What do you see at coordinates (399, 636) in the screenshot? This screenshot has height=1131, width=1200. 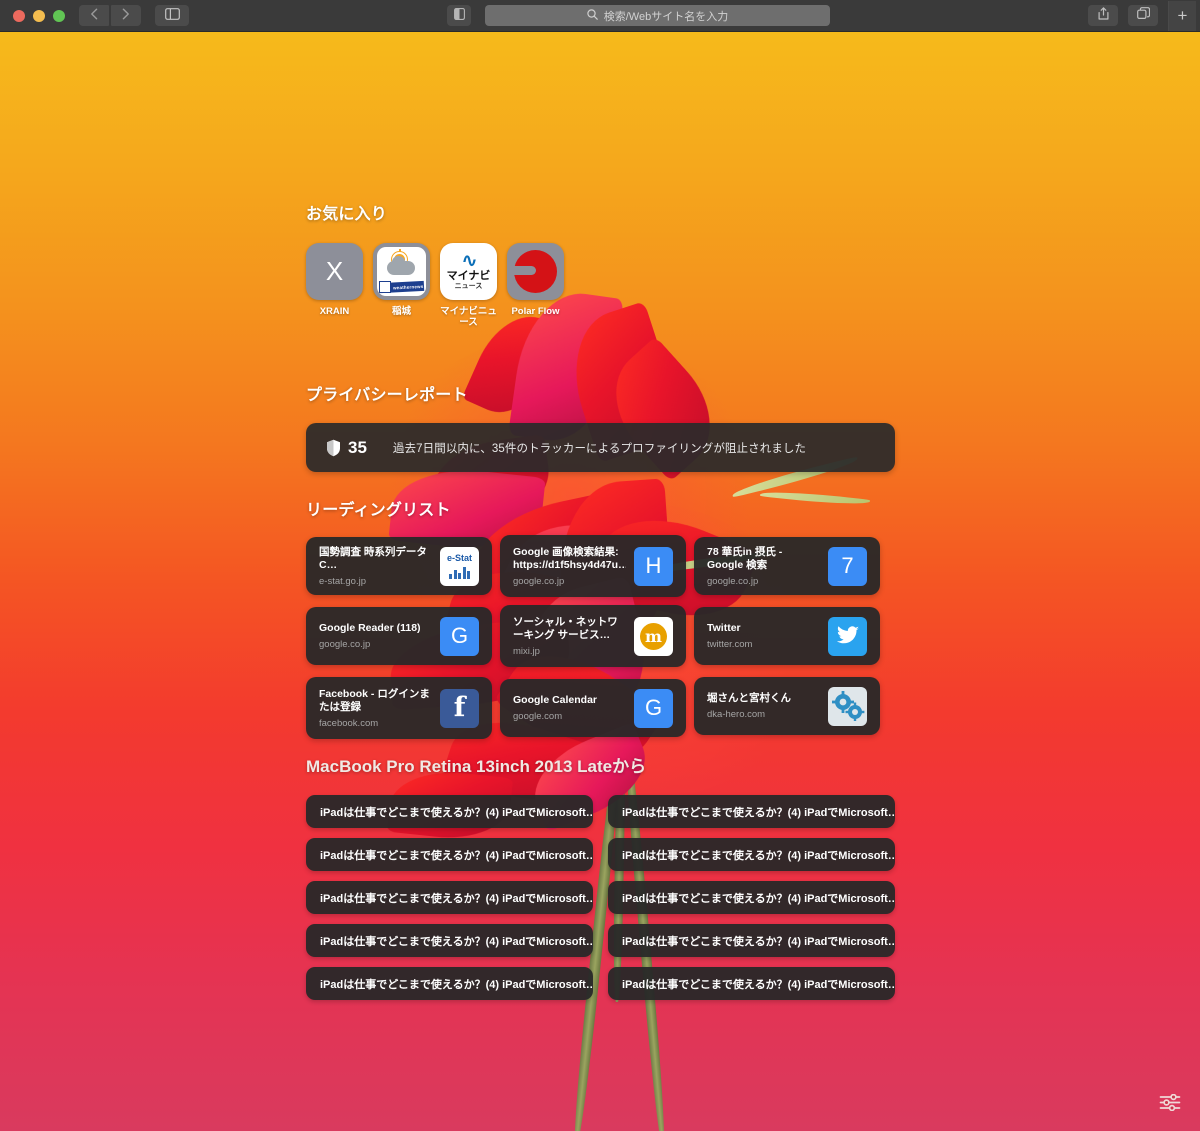 I see `reading-list-card: Google Reader (118) google.co.jp G` at bounding box center [399, 636].